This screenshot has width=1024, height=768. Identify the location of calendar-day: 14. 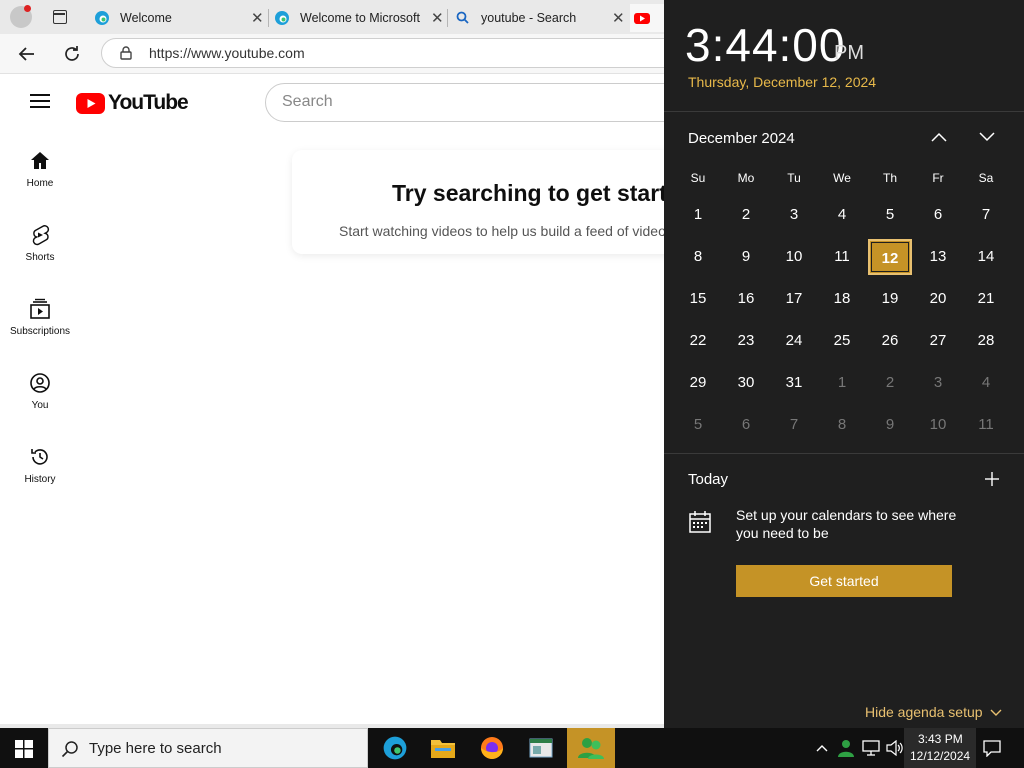
(986, 257).